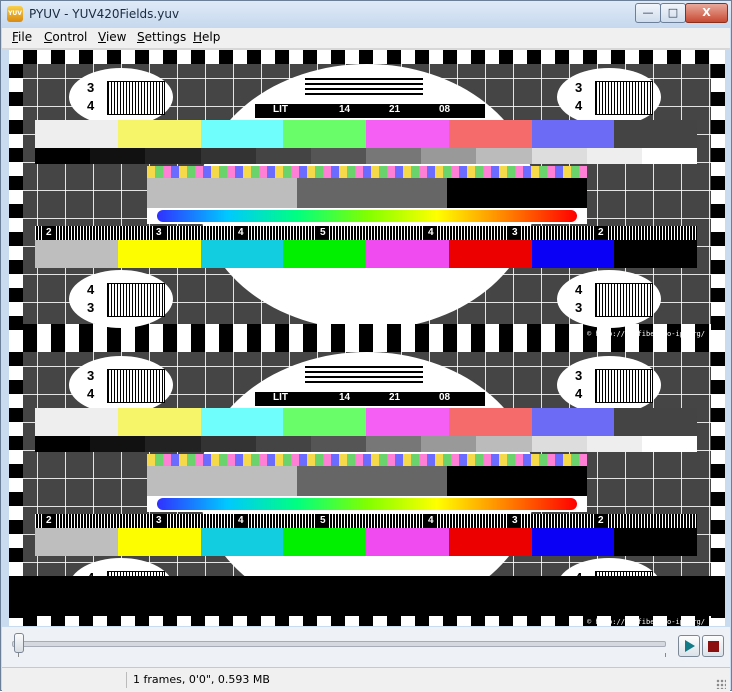 Image resolution: width=732 pixels, height=692 pixels. What do you see at coordinates (161, 37) in the screenshot?
I see `menu-settings: Settings` at bounding box center [161, 37].